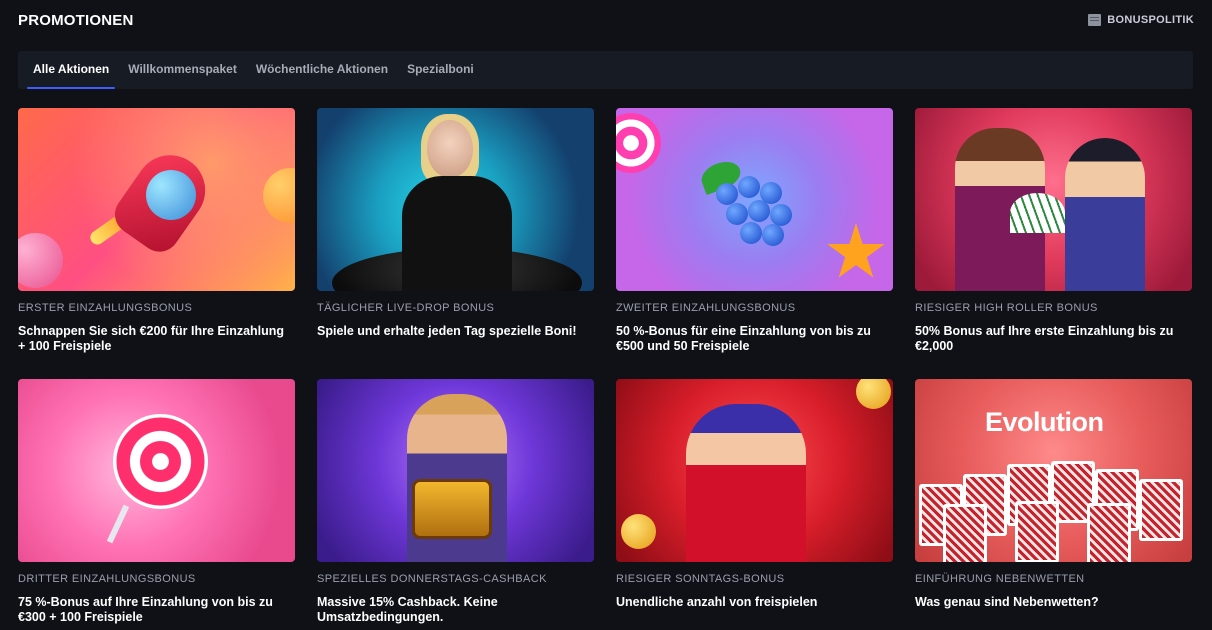 The height and width of the screenshot is (630, 1212). What do you see at coordinates (706, 308) in the screenshot?
I see `promo-category: ZWEITER EINZAHLUNGSBONUS` at bounding box center [706, 308].